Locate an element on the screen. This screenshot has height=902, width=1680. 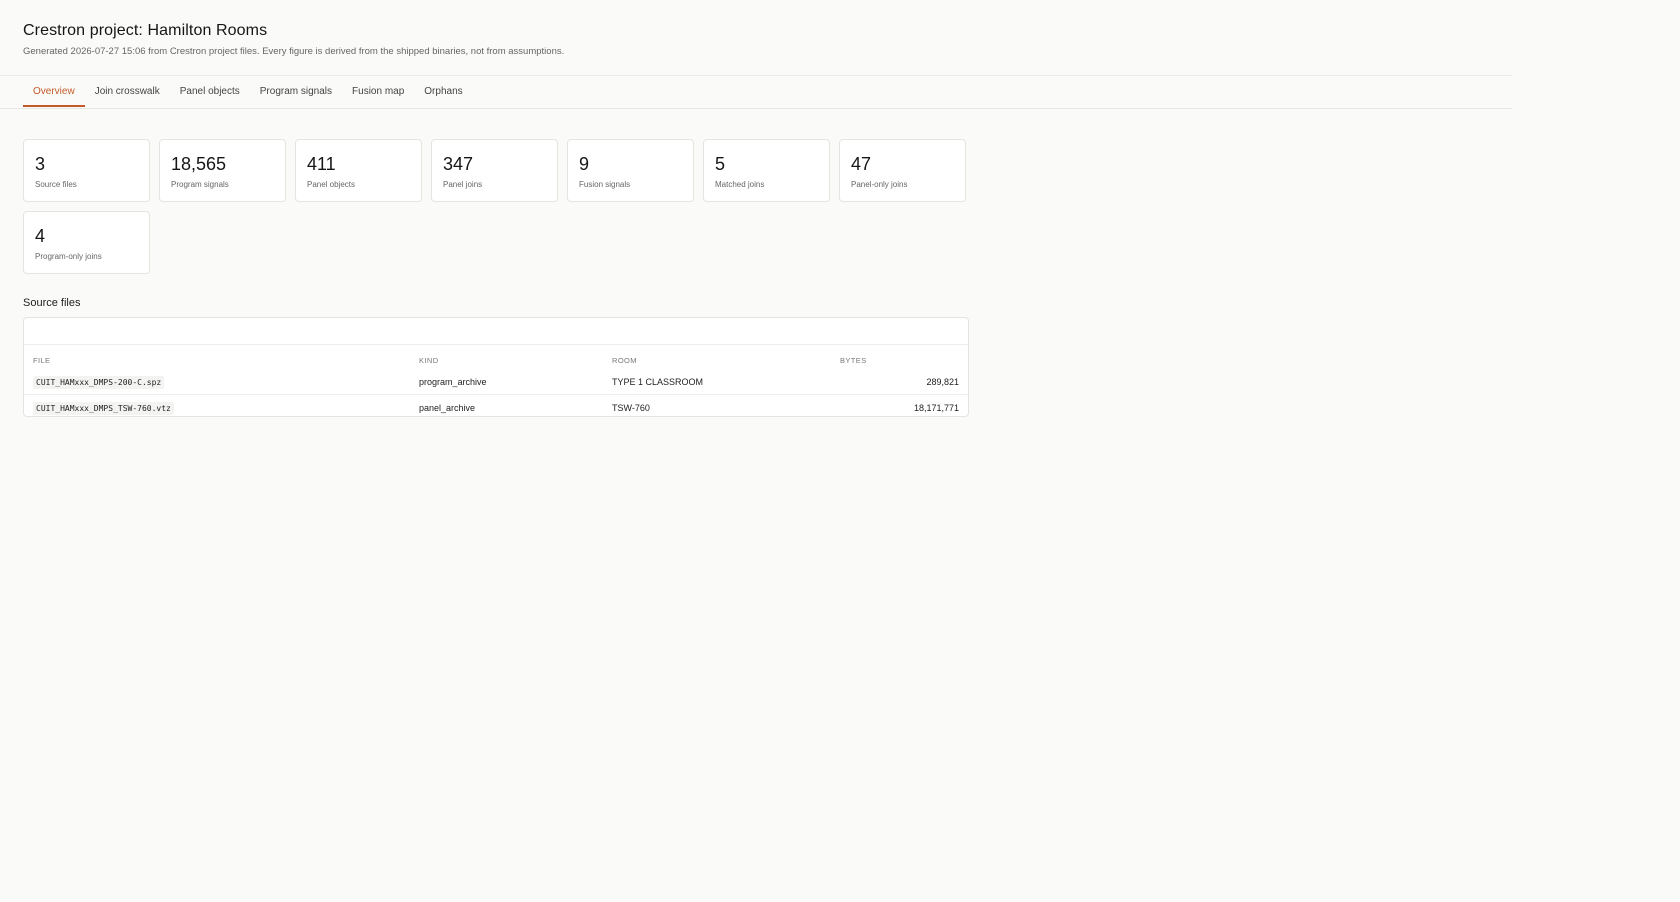
stat-value: 47 is located at coordinates (861, 164).